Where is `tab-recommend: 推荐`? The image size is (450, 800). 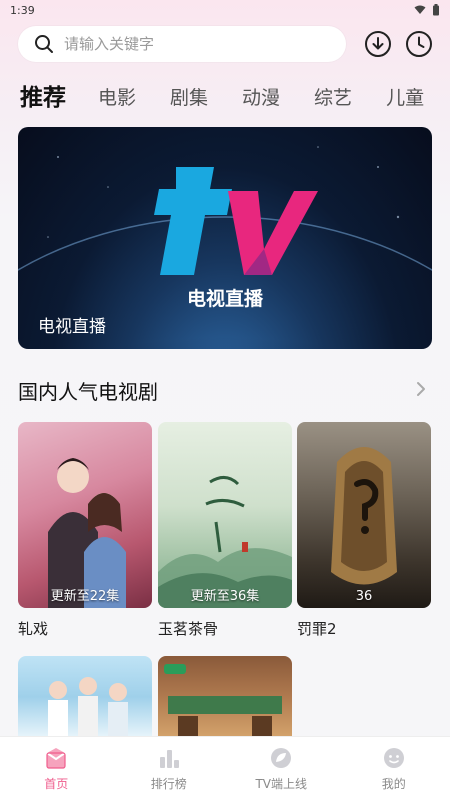
tab-recommend: 推荐 is located at coordinates (43, 98).